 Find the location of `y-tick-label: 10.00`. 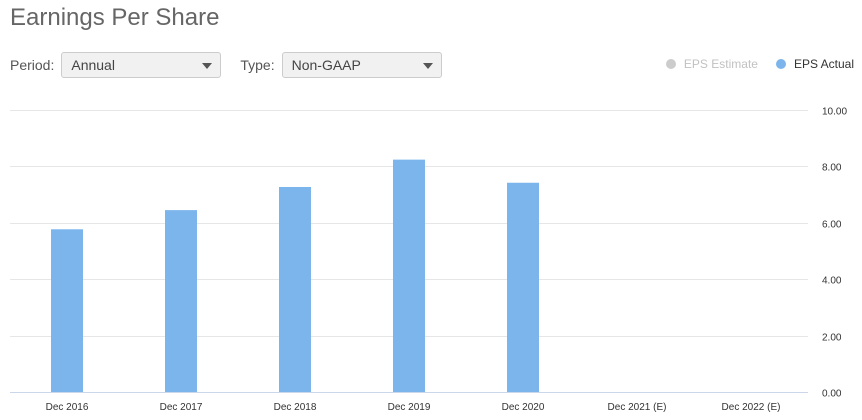

y-tick-label: 10.00 is located at coordinates (834, 112).